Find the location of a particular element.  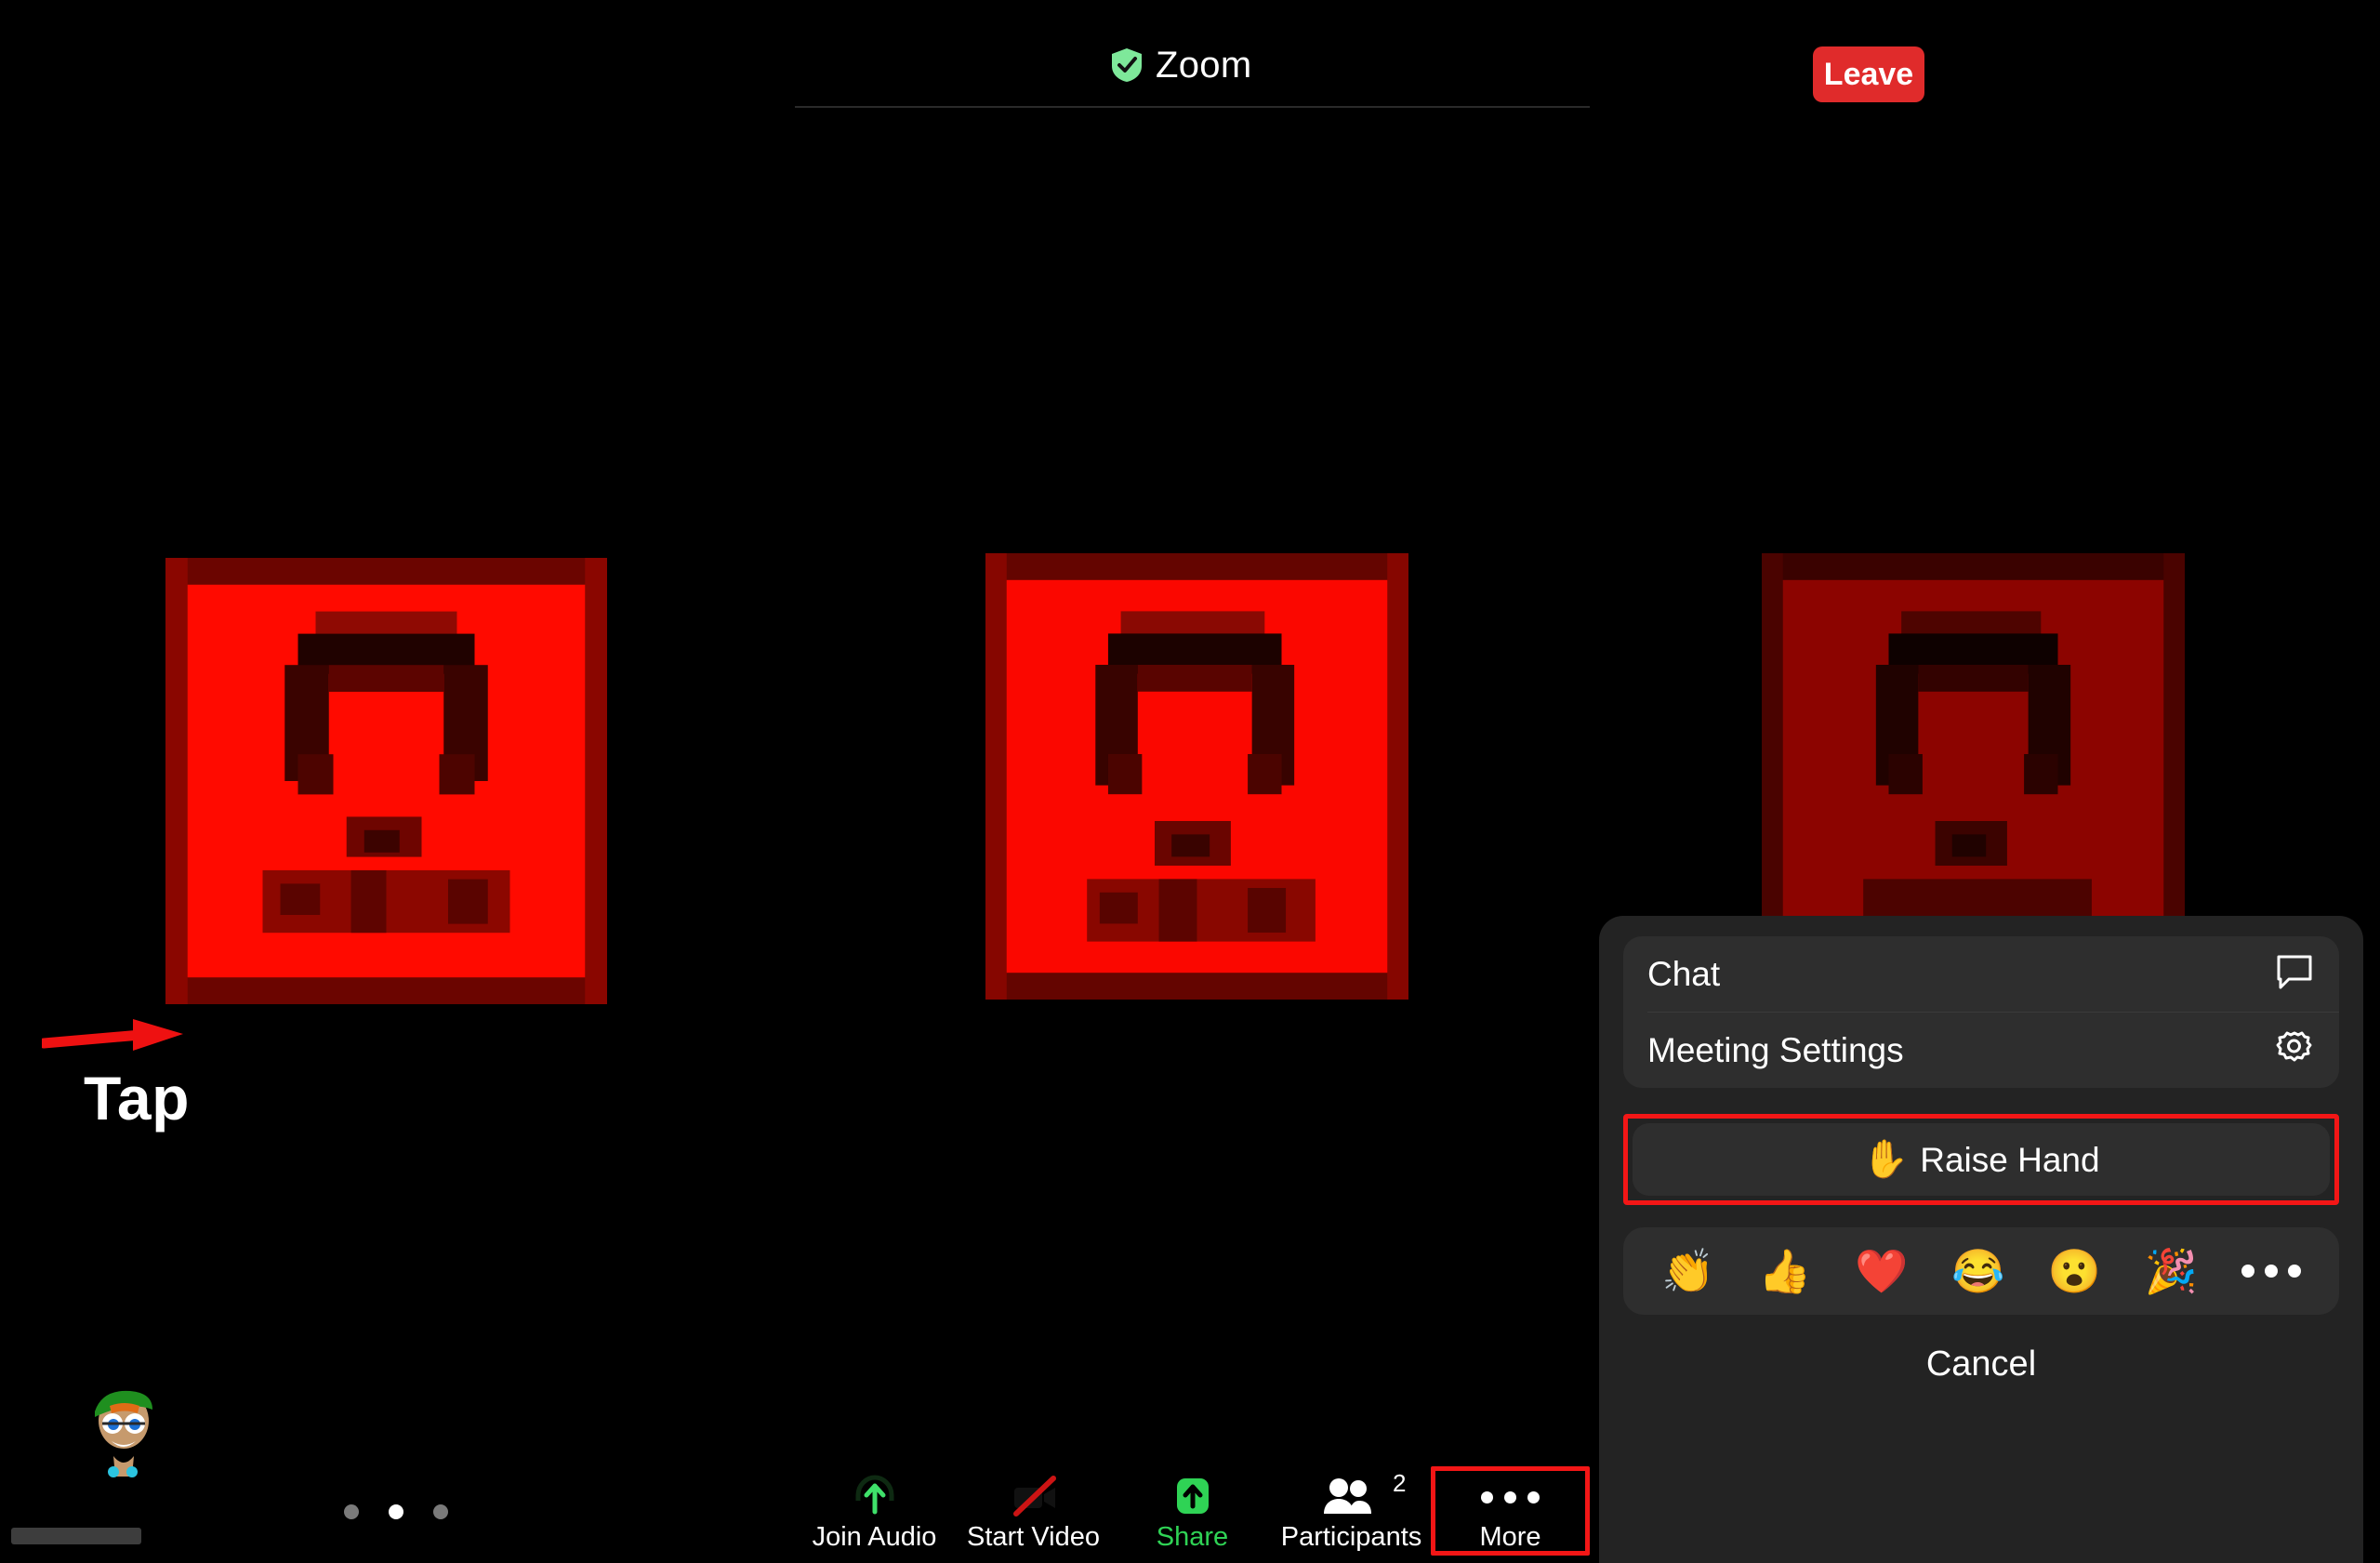

open-mouth-emoji: 😮 is located at coordinates (2074, 1271).